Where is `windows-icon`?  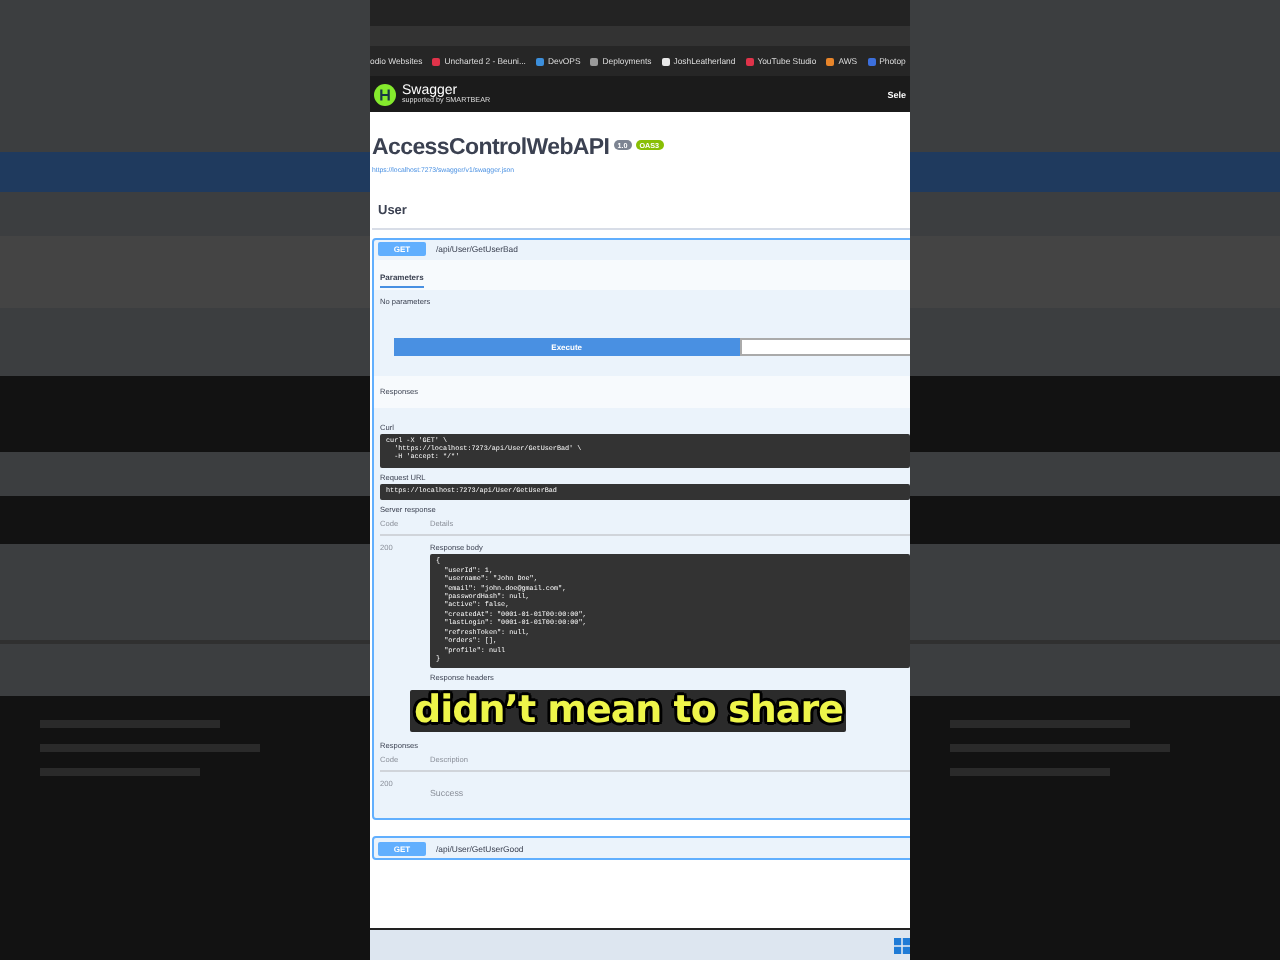 windows-icon is located at coordinates (902, 945).